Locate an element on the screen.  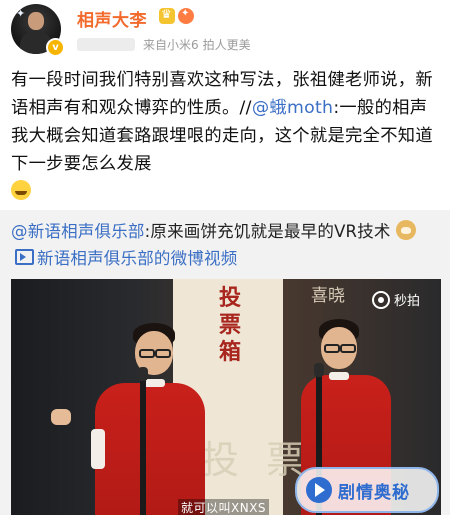
video-link: 新语相声俱乐部的微博视频 is located at coordinates (137, 258).